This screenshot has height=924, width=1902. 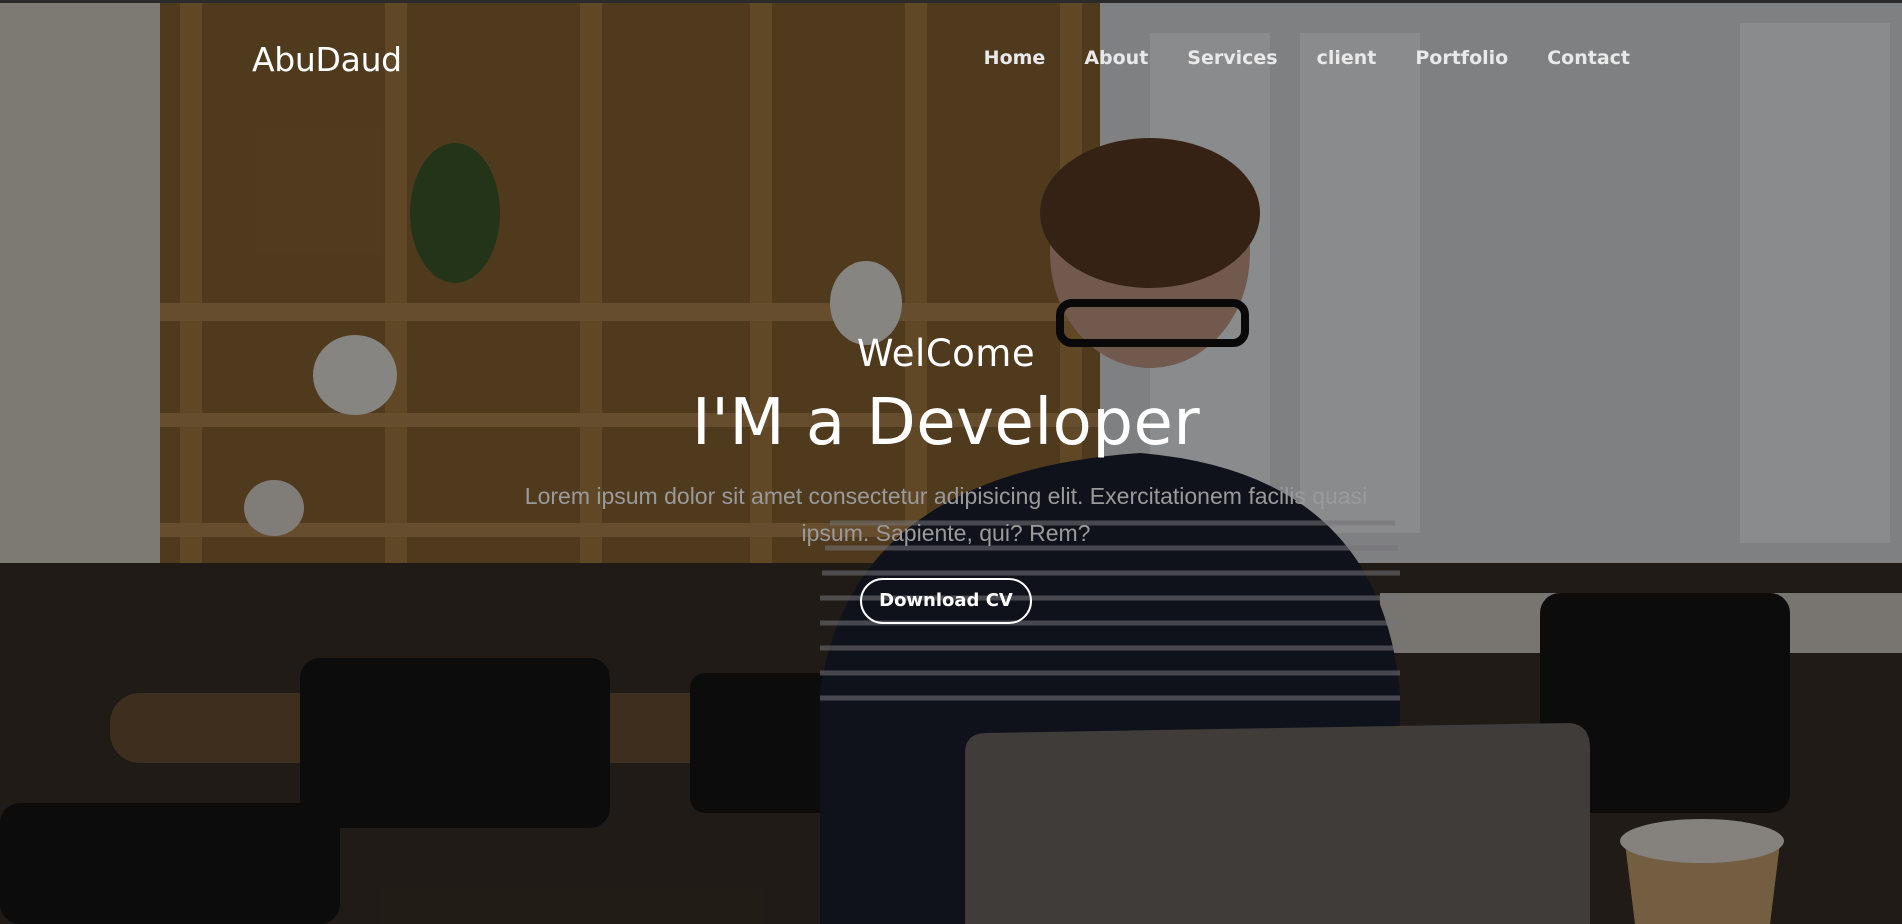 I want to click on nav-link-client: client, so click(x=1347, y=58).